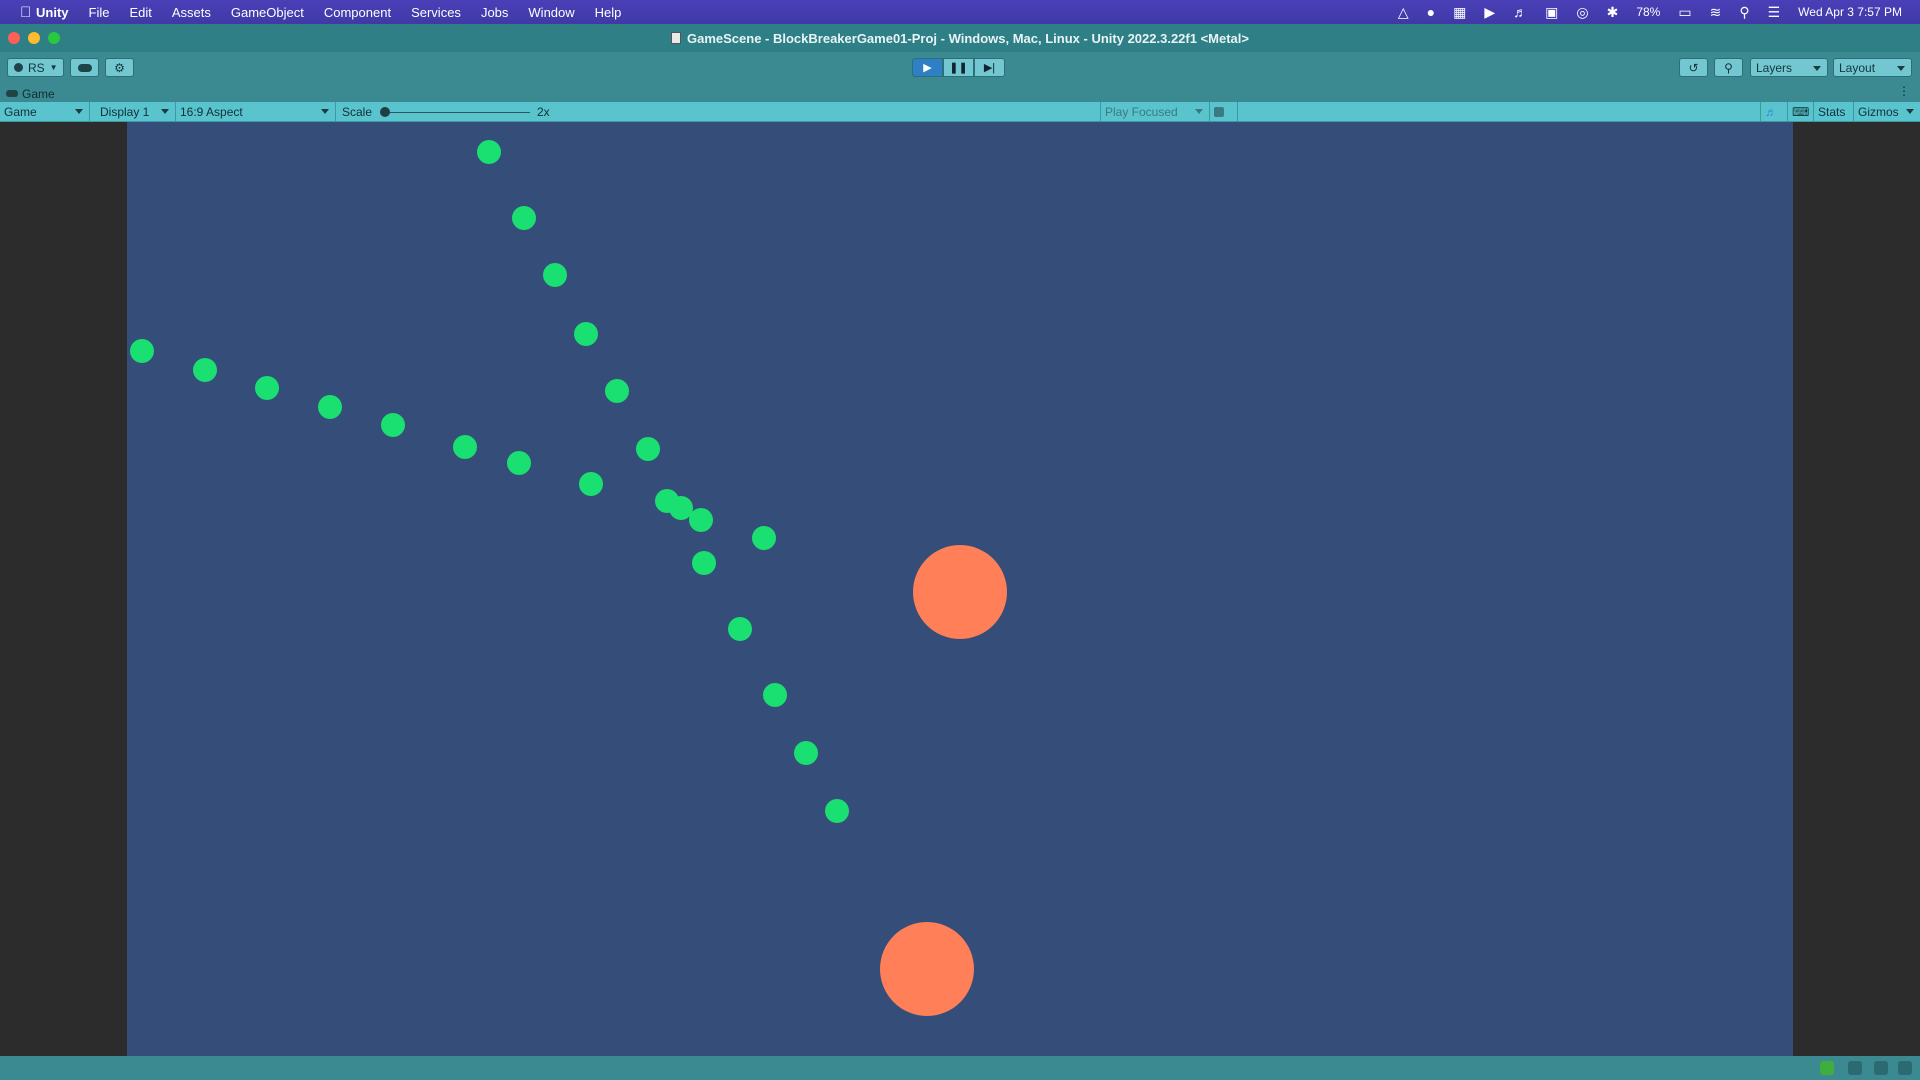 The height and width of the screenshot is (1080, 1920). I want to click on tab-game: Game, so click(30, 93).